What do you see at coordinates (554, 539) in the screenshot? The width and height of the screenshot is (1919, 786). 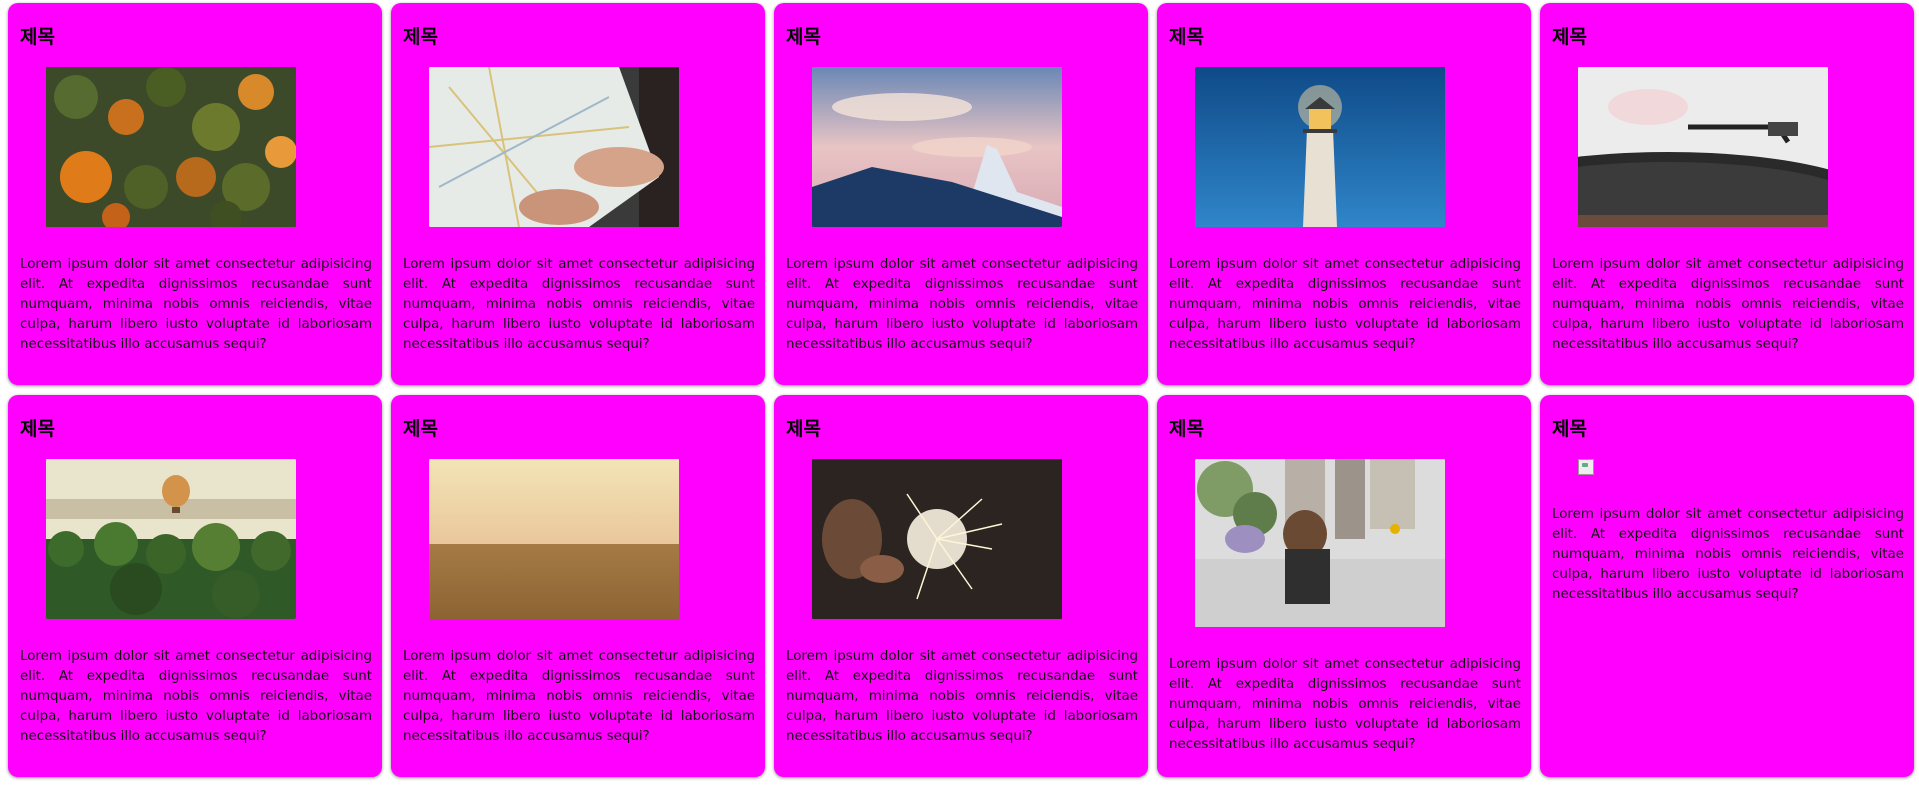 I see `card-image-desert` at bounding box center [554, 539].